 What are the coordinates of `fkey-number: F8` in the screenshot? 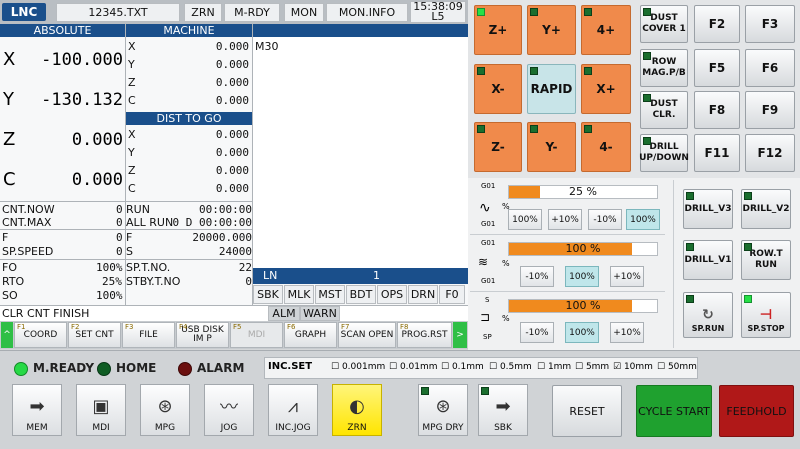 It's located at (404, 327).